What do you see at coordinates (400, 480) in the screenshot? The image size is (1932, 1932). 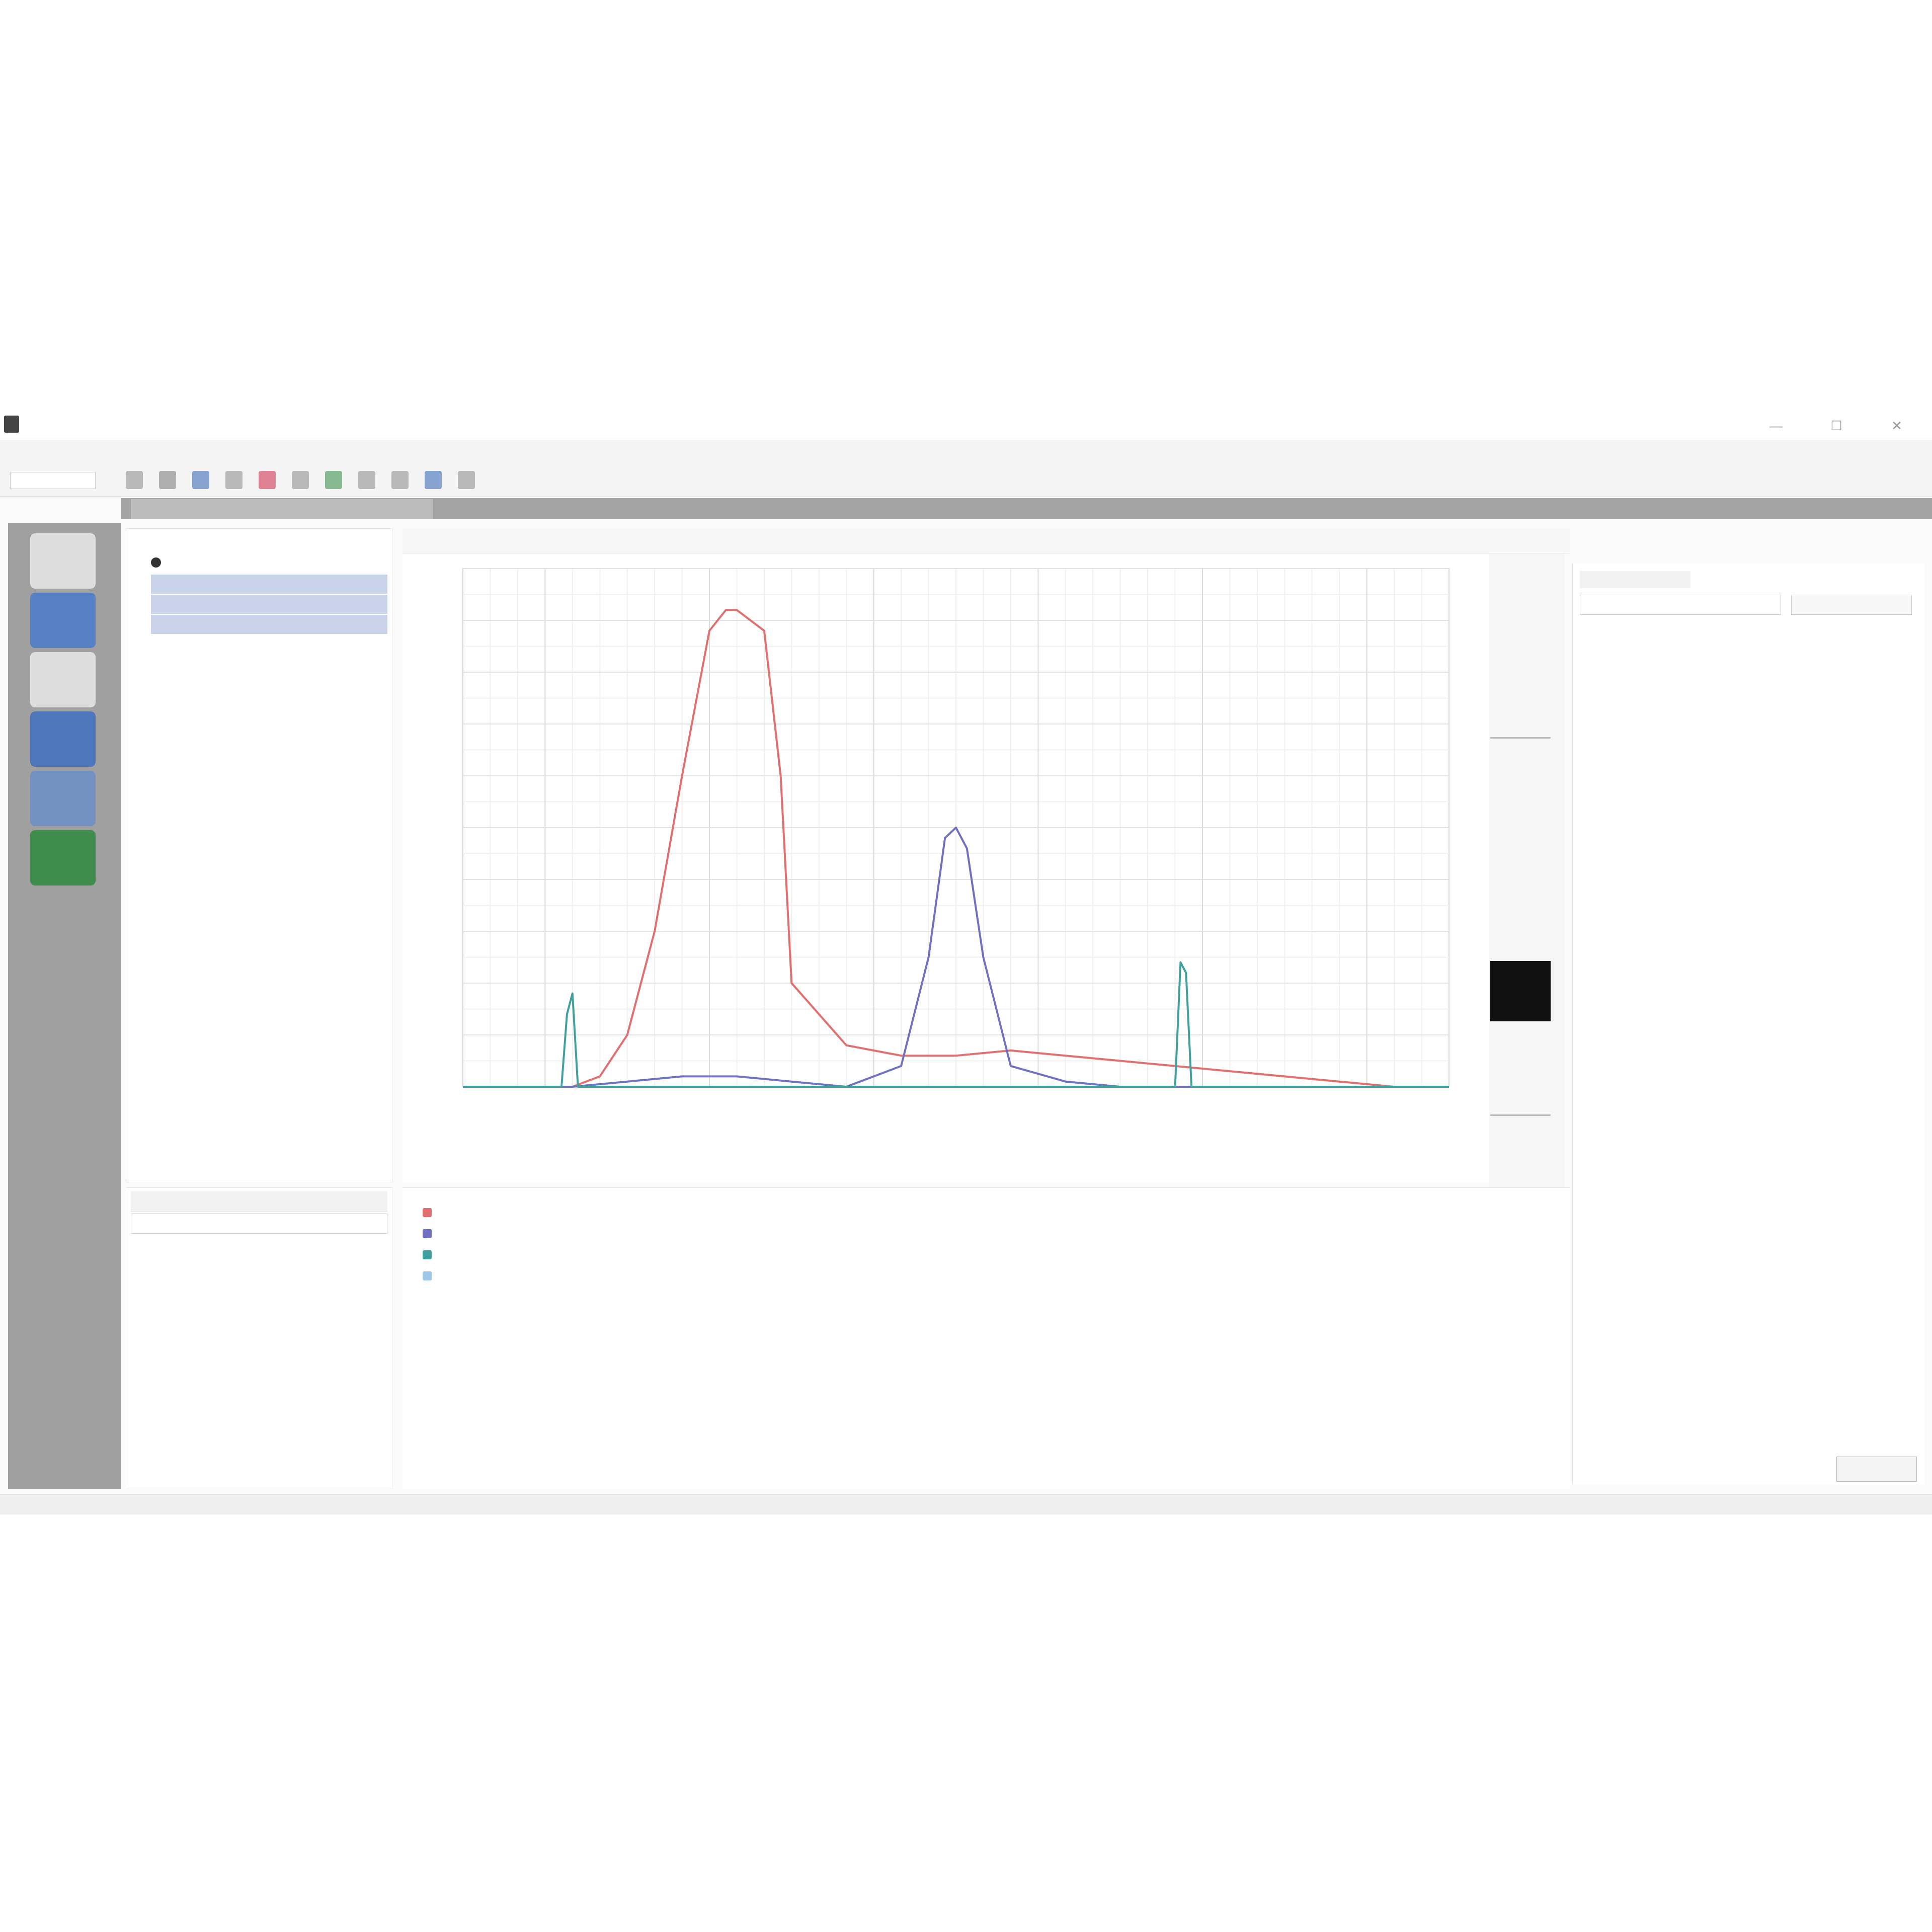 I see `baseline-icon` at bounding box center [400, 480].